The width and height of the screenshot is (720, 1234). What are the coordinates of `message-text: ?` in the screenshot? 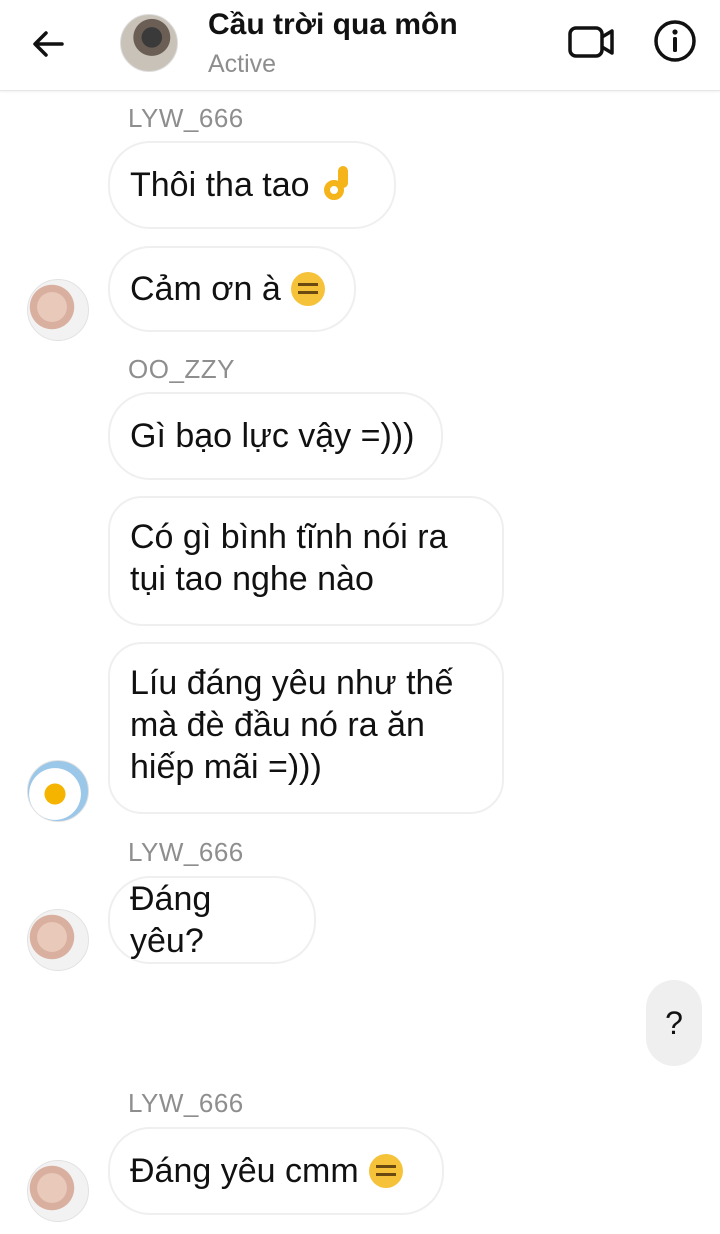 It's located at (674, 1022).